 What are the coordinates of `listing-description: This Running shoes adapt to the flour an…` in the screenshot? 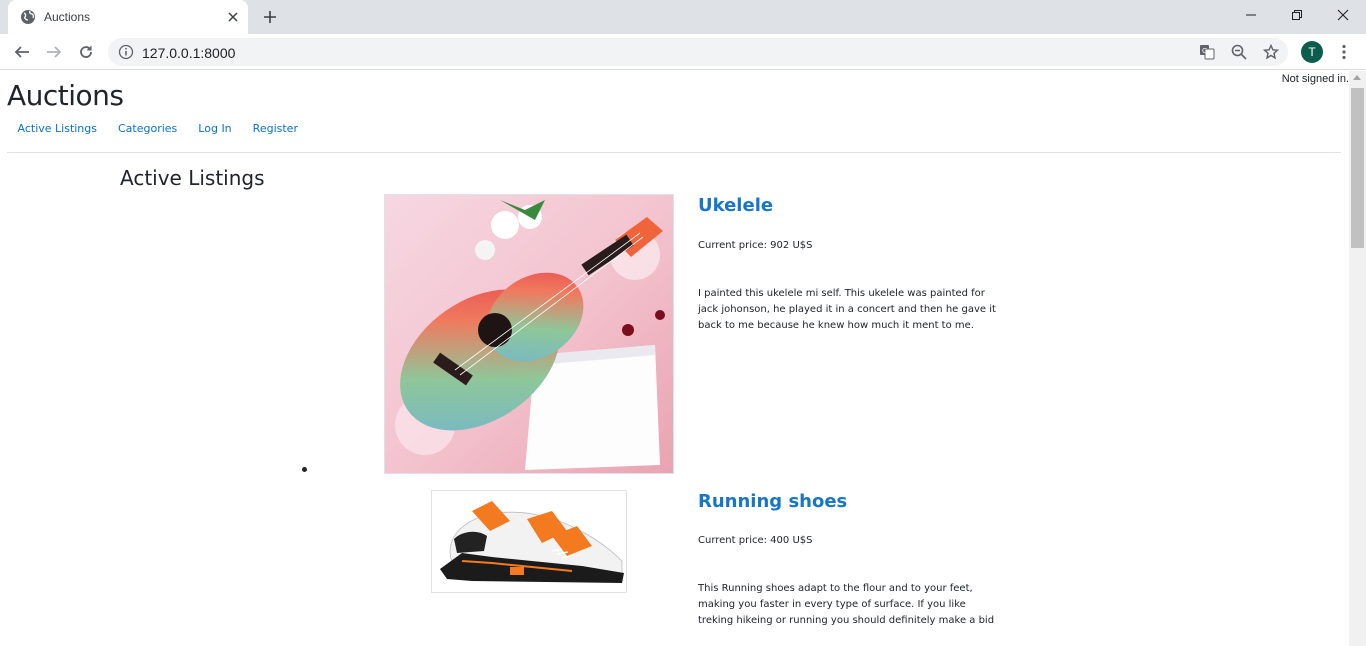 It's located at (846, 604).